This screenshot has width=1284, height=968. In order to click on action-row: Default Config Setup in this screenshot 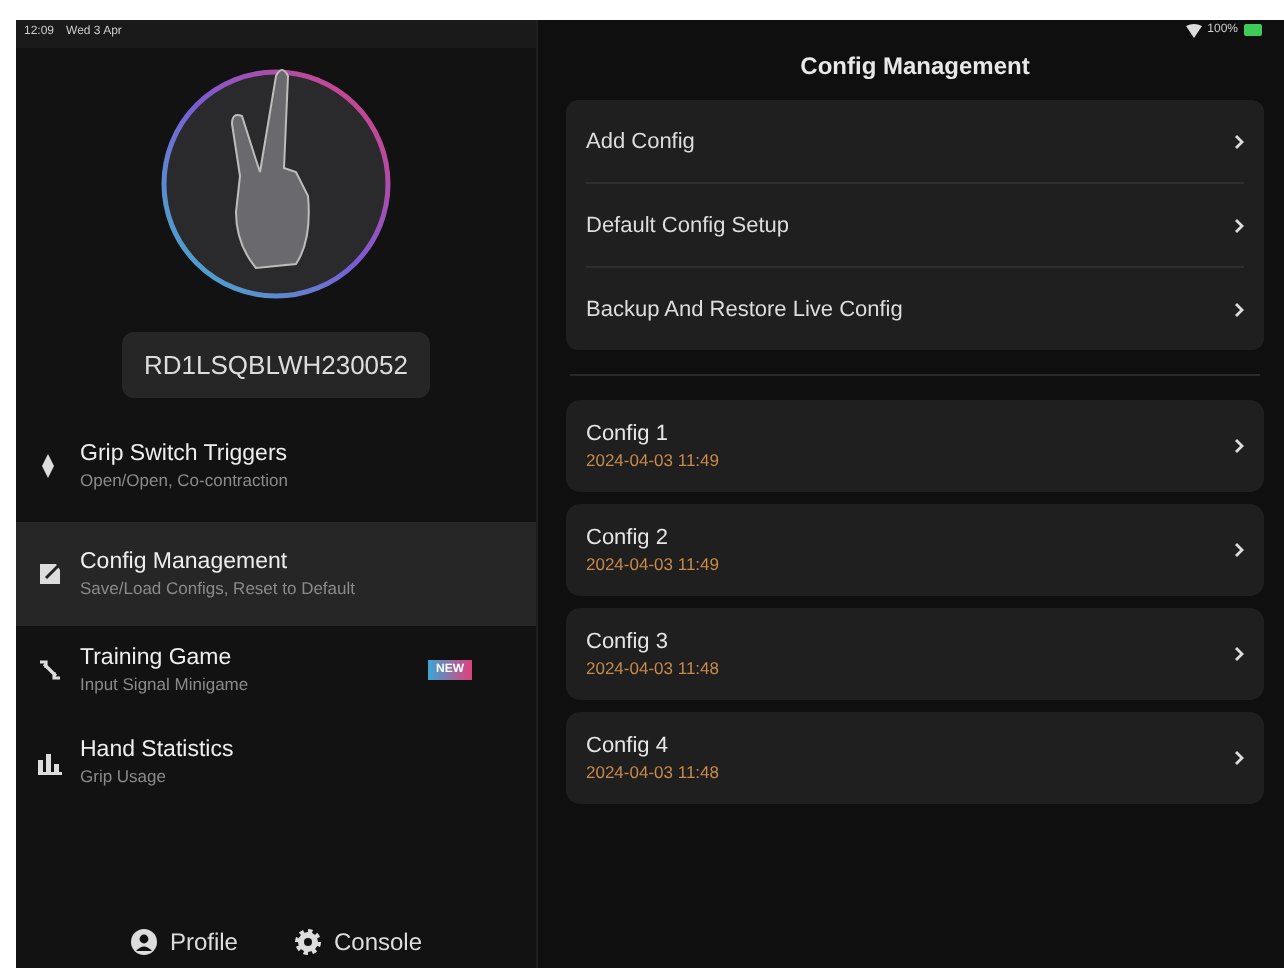, I will do `click(915, 226)`.